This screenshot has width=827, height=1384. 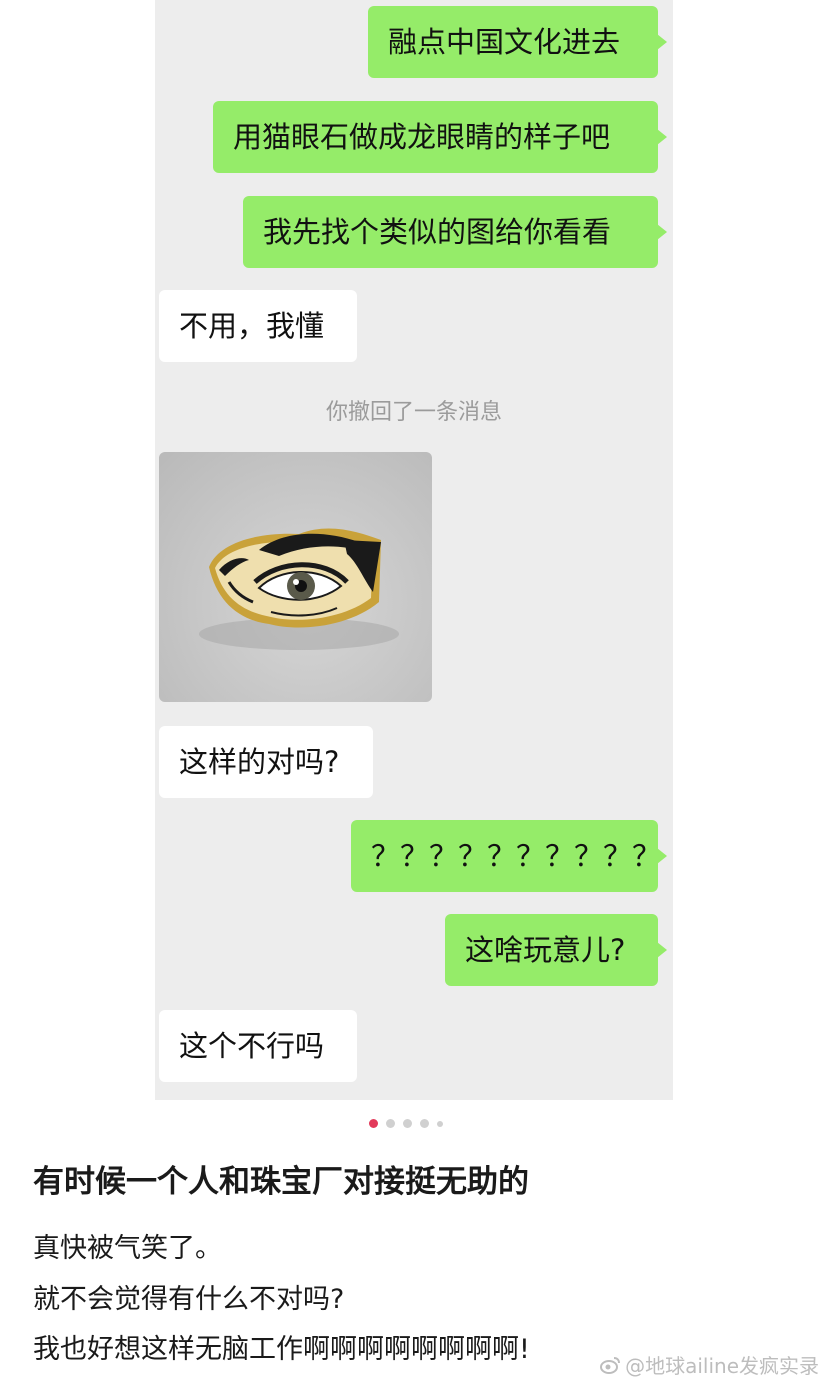 I want to click on chat-image-message, so click(x=295, y=577).